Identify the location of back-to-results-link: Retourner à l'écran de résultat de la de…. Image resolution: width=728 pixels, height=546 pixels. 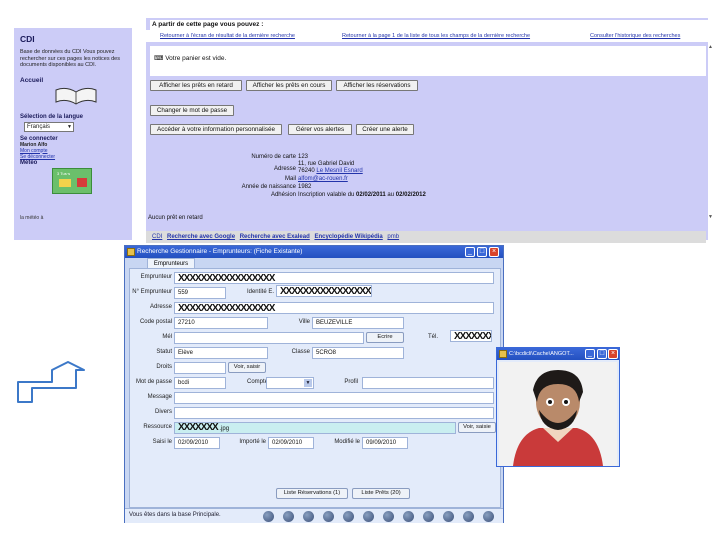
(227, 36).